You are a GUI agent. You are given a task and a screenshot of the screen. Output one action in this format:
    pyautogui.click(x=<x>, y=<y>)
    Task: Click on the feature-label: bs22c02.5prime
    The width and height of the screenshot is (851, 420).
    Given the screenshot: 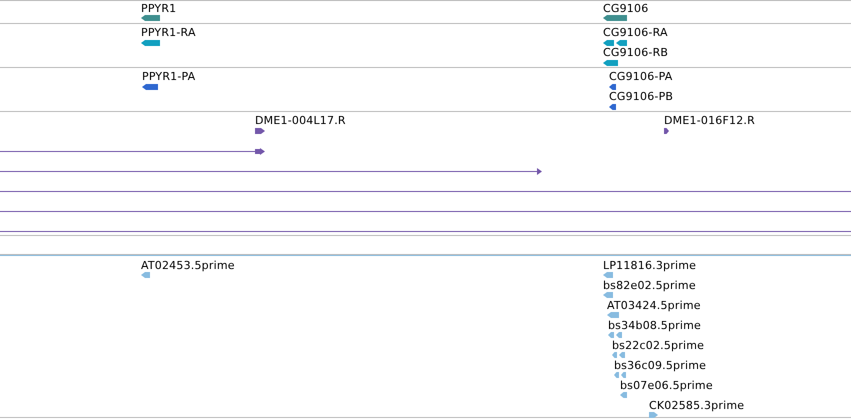 What is the action you would take?
    pyautogui.click(x=658, y=345)
    